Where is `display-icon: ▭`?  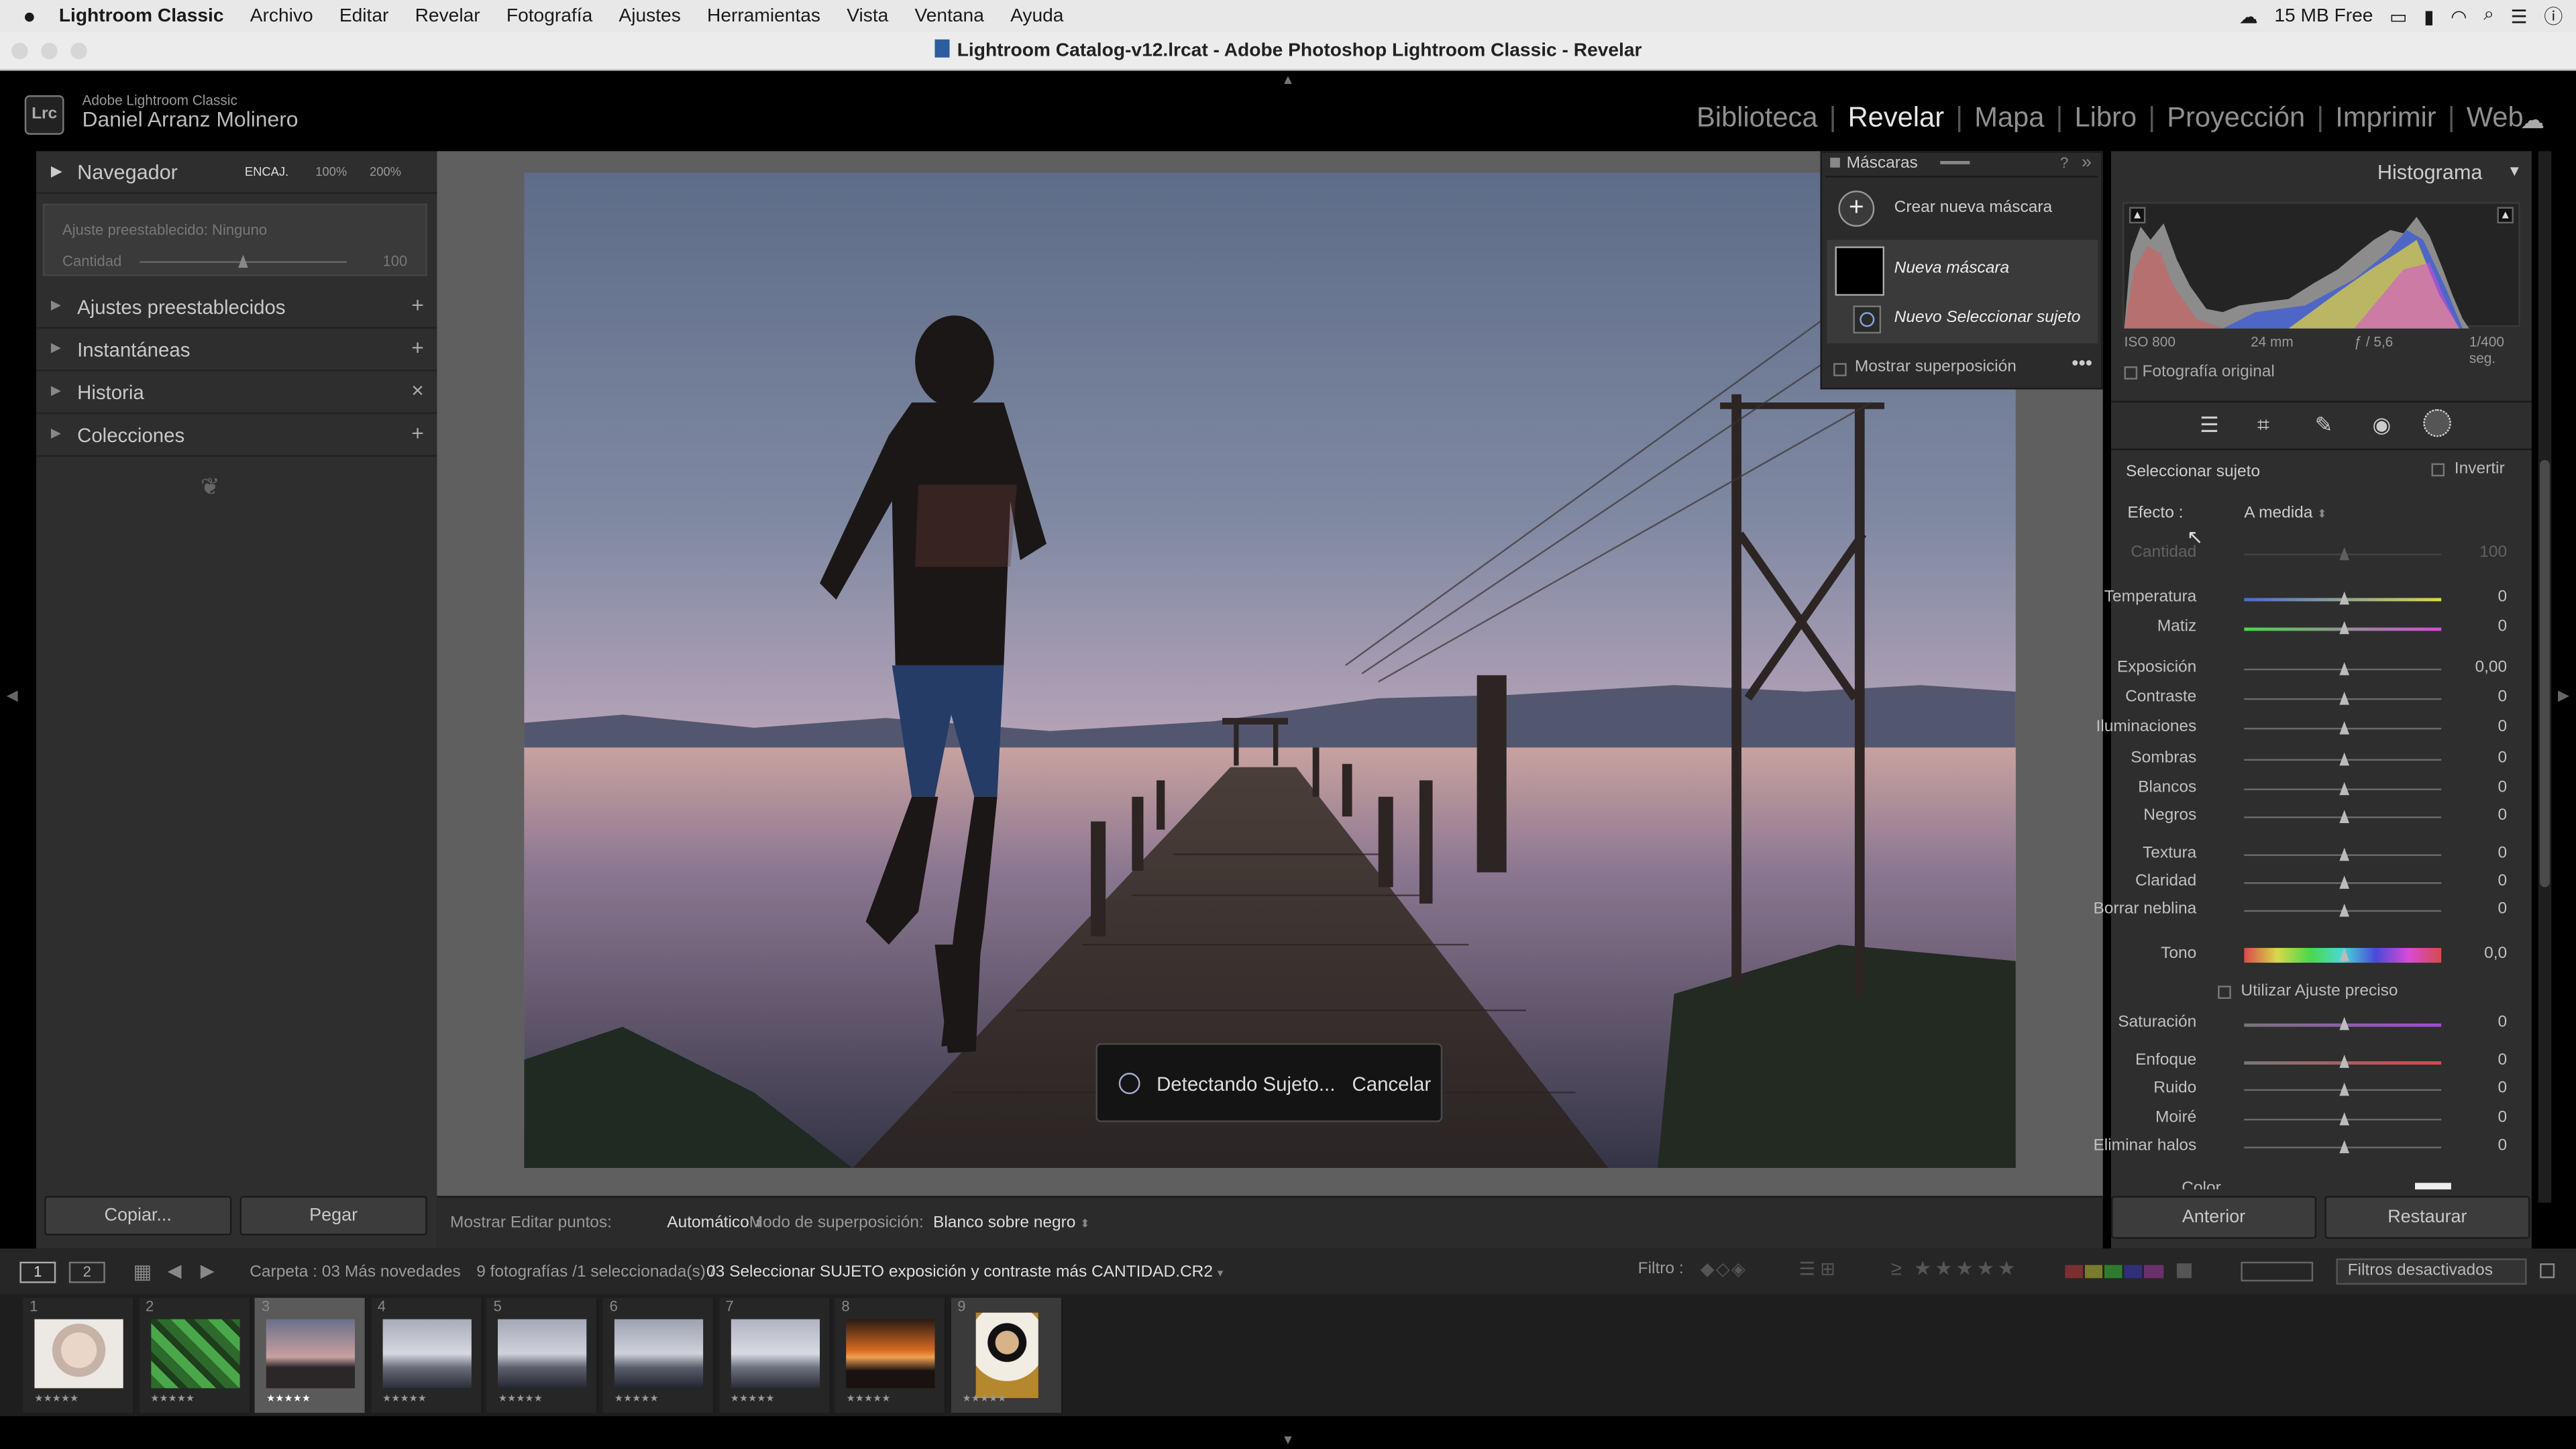 display-icon: ▭ is located at coordinates (2399, 15).